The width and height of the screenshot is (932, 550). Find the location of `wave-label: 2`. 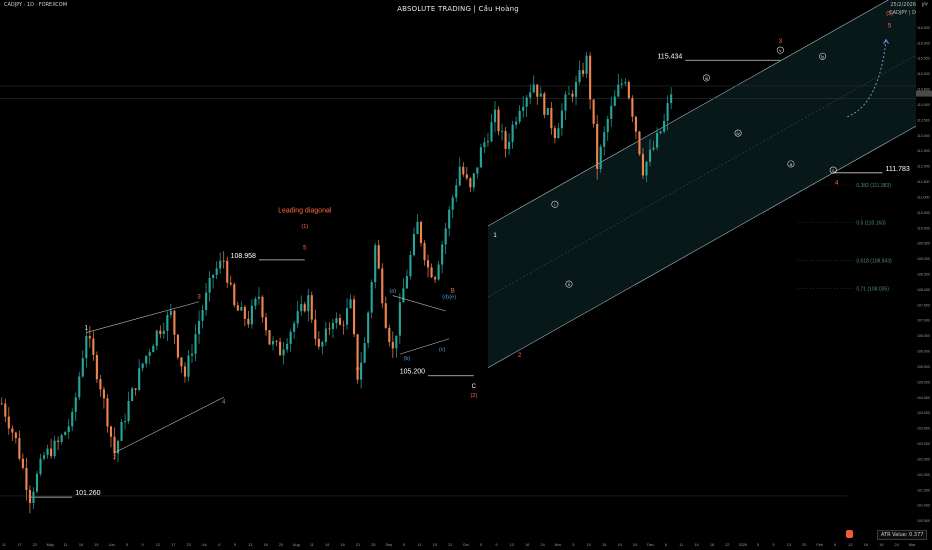

wave-label: 2 is located at coordinates (520, 356).